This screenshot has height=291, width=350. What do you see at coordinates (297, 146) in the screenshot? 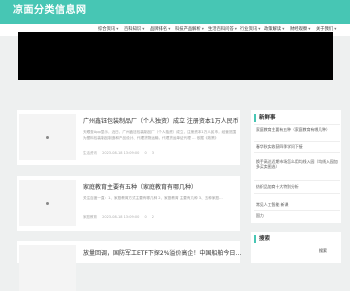
I see `sidebar-news-item: 春华秋实收获四季学问下接` at bounding box center [297, 146].